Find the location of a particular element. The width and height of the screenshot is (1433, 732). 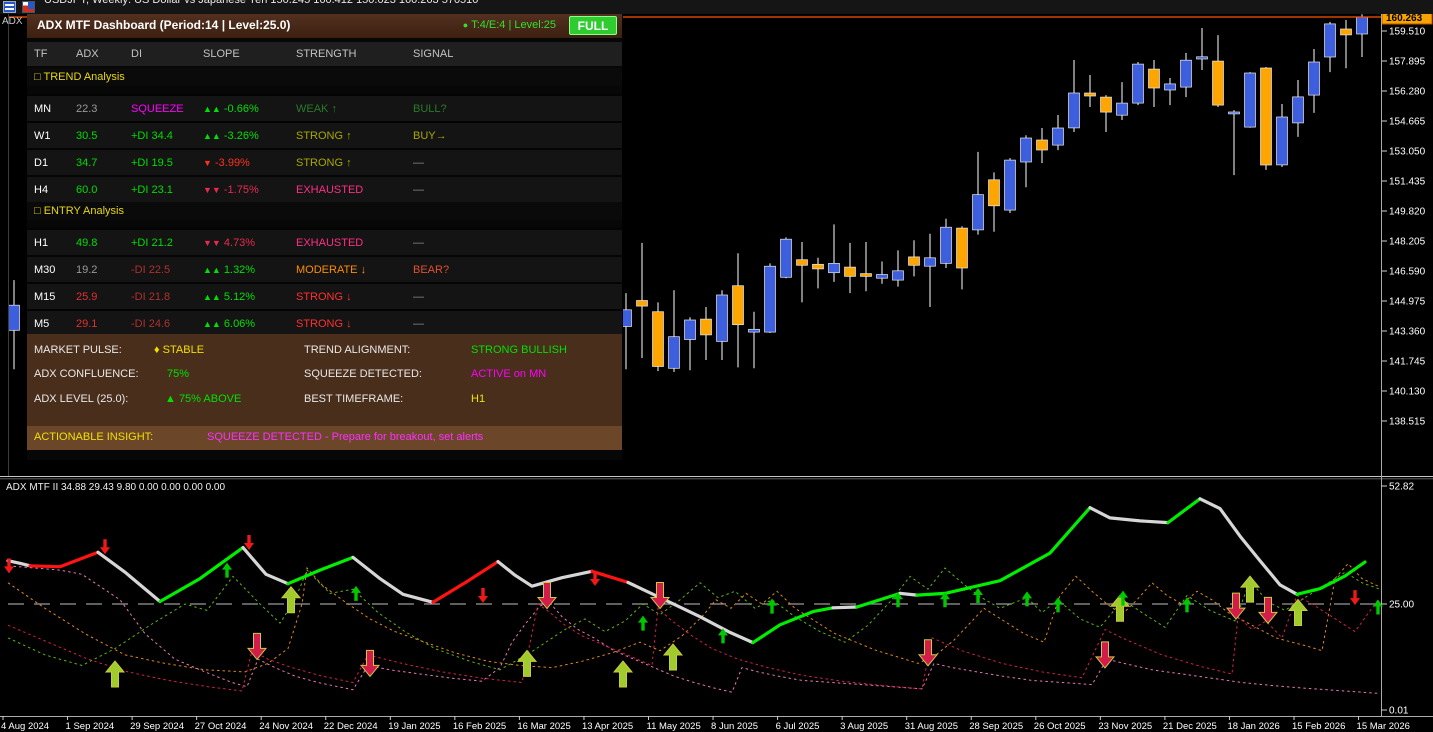

cell-slope: ▲▲ -3.26% is located at coordinates (231, 135).